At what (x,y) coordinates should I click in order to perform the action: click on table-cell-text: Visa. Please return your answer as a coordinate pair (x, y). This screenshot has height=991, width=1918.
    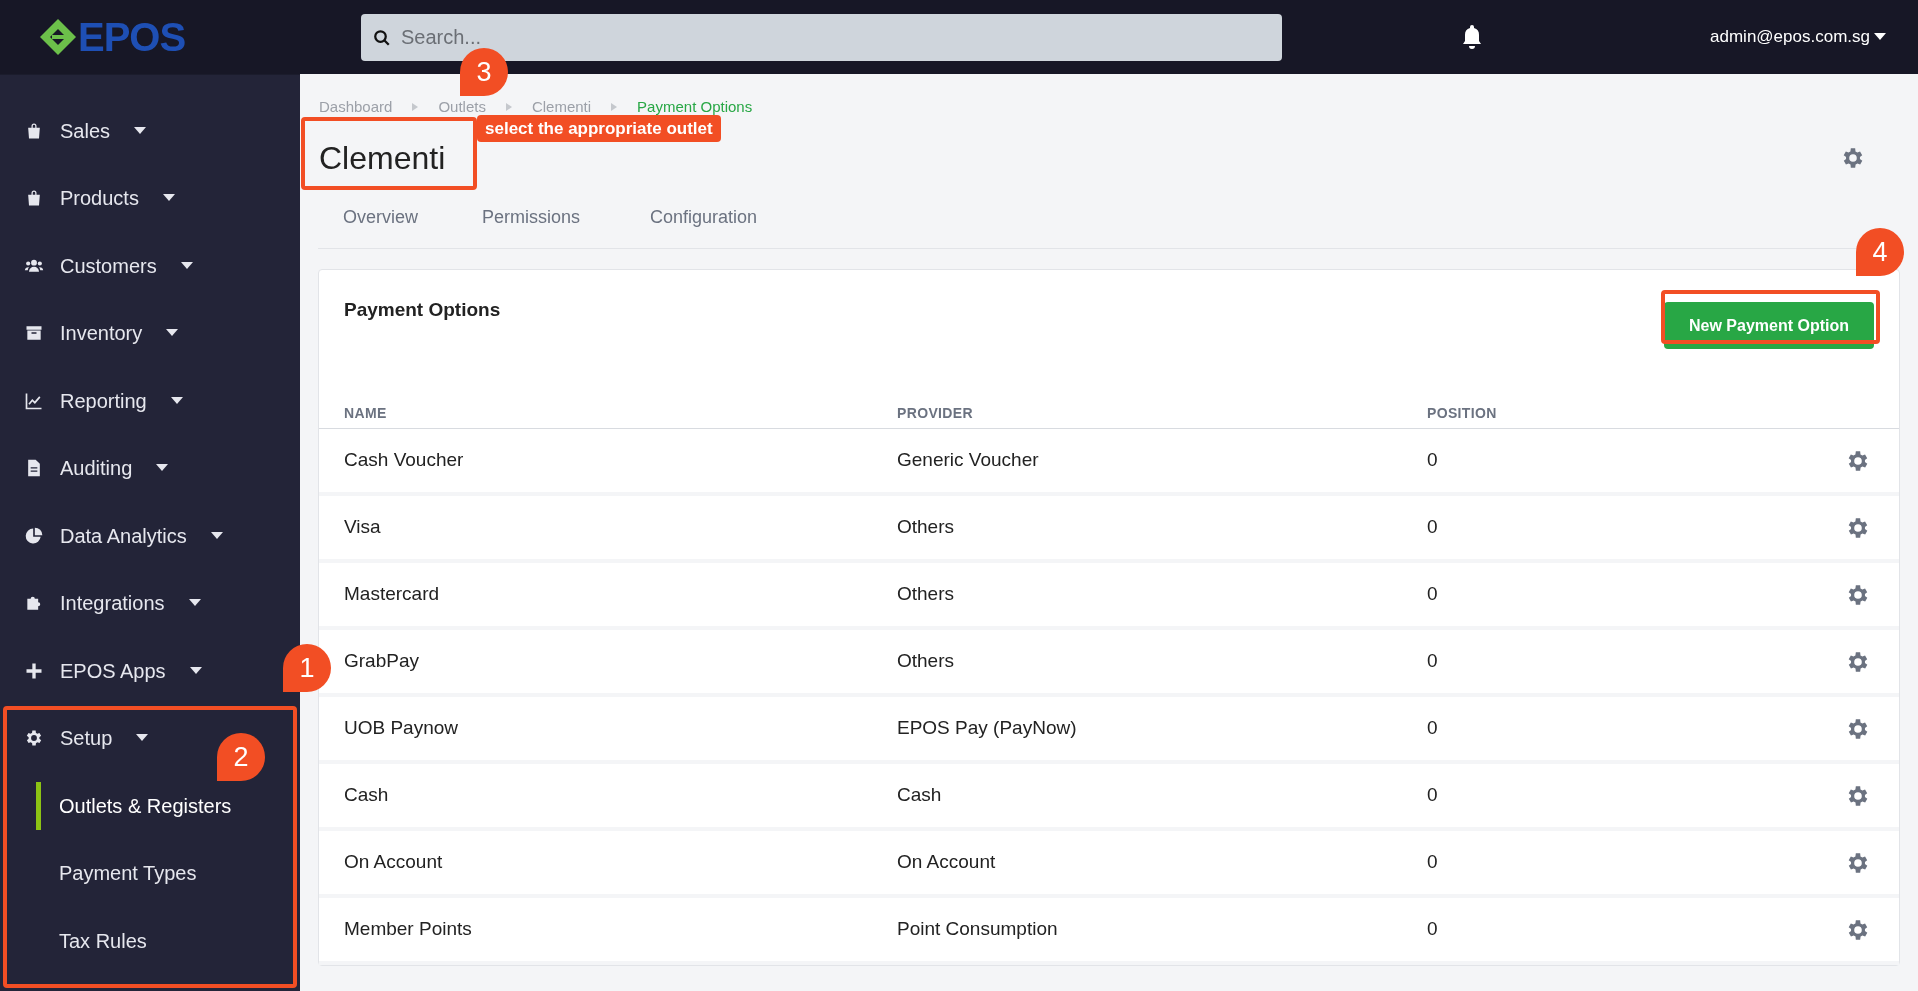
    Looking at the image, I should click on (363, 527).